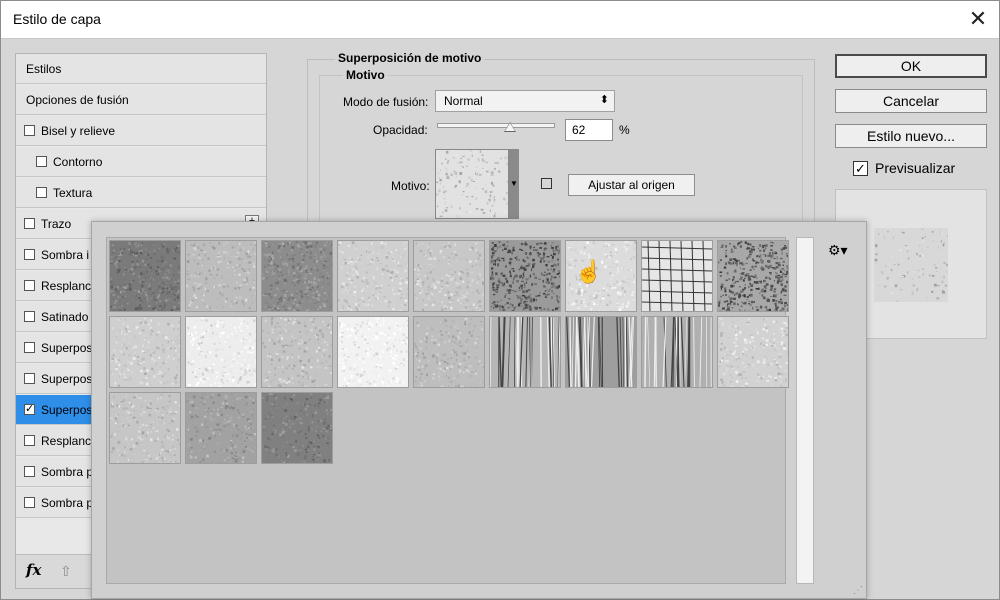  What do you see at coordinates (589, 130) in the screenshot?
I see `opacity-input: 62` at bounding box center [589, 130].